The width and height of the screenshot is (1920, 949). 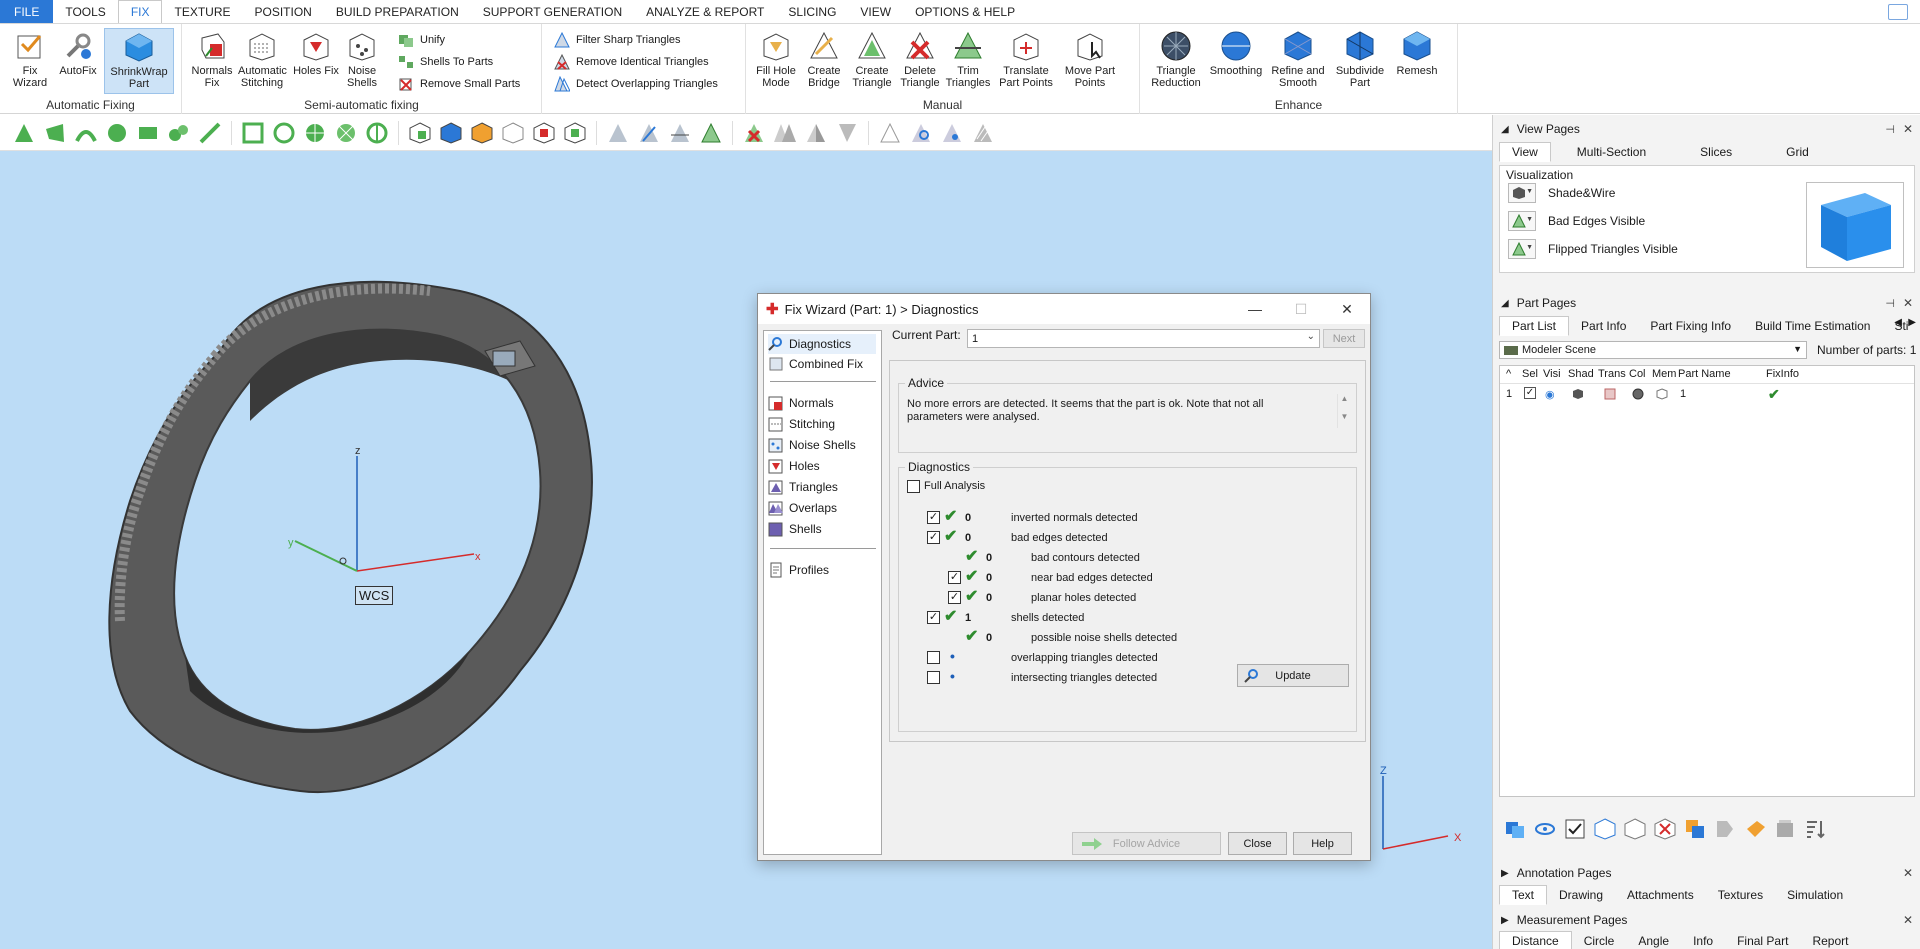 I want to click on tab-scroll-left-icon: ◀, so click(x=1898, y=322).